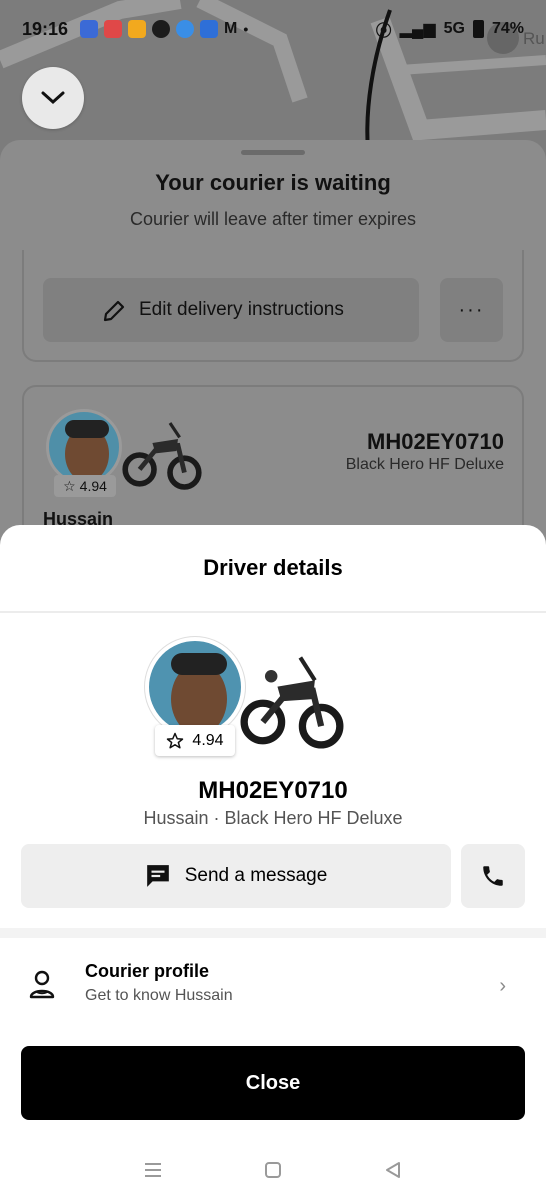  Describe the element at coordinates (273, 152) in the screenshot. I see `sheet-grabber` at that location.